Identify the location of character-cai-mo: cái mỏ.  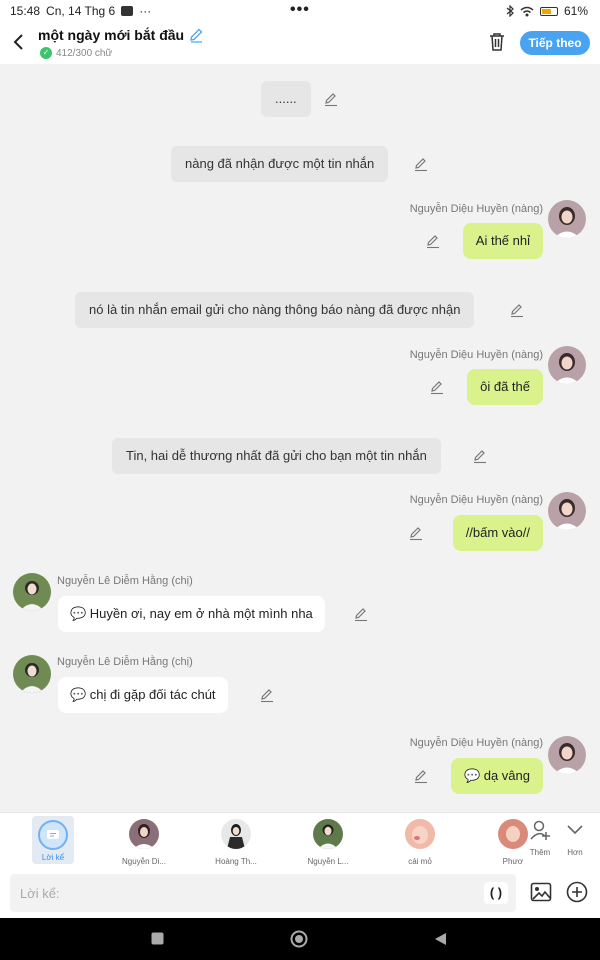
(420, 841).